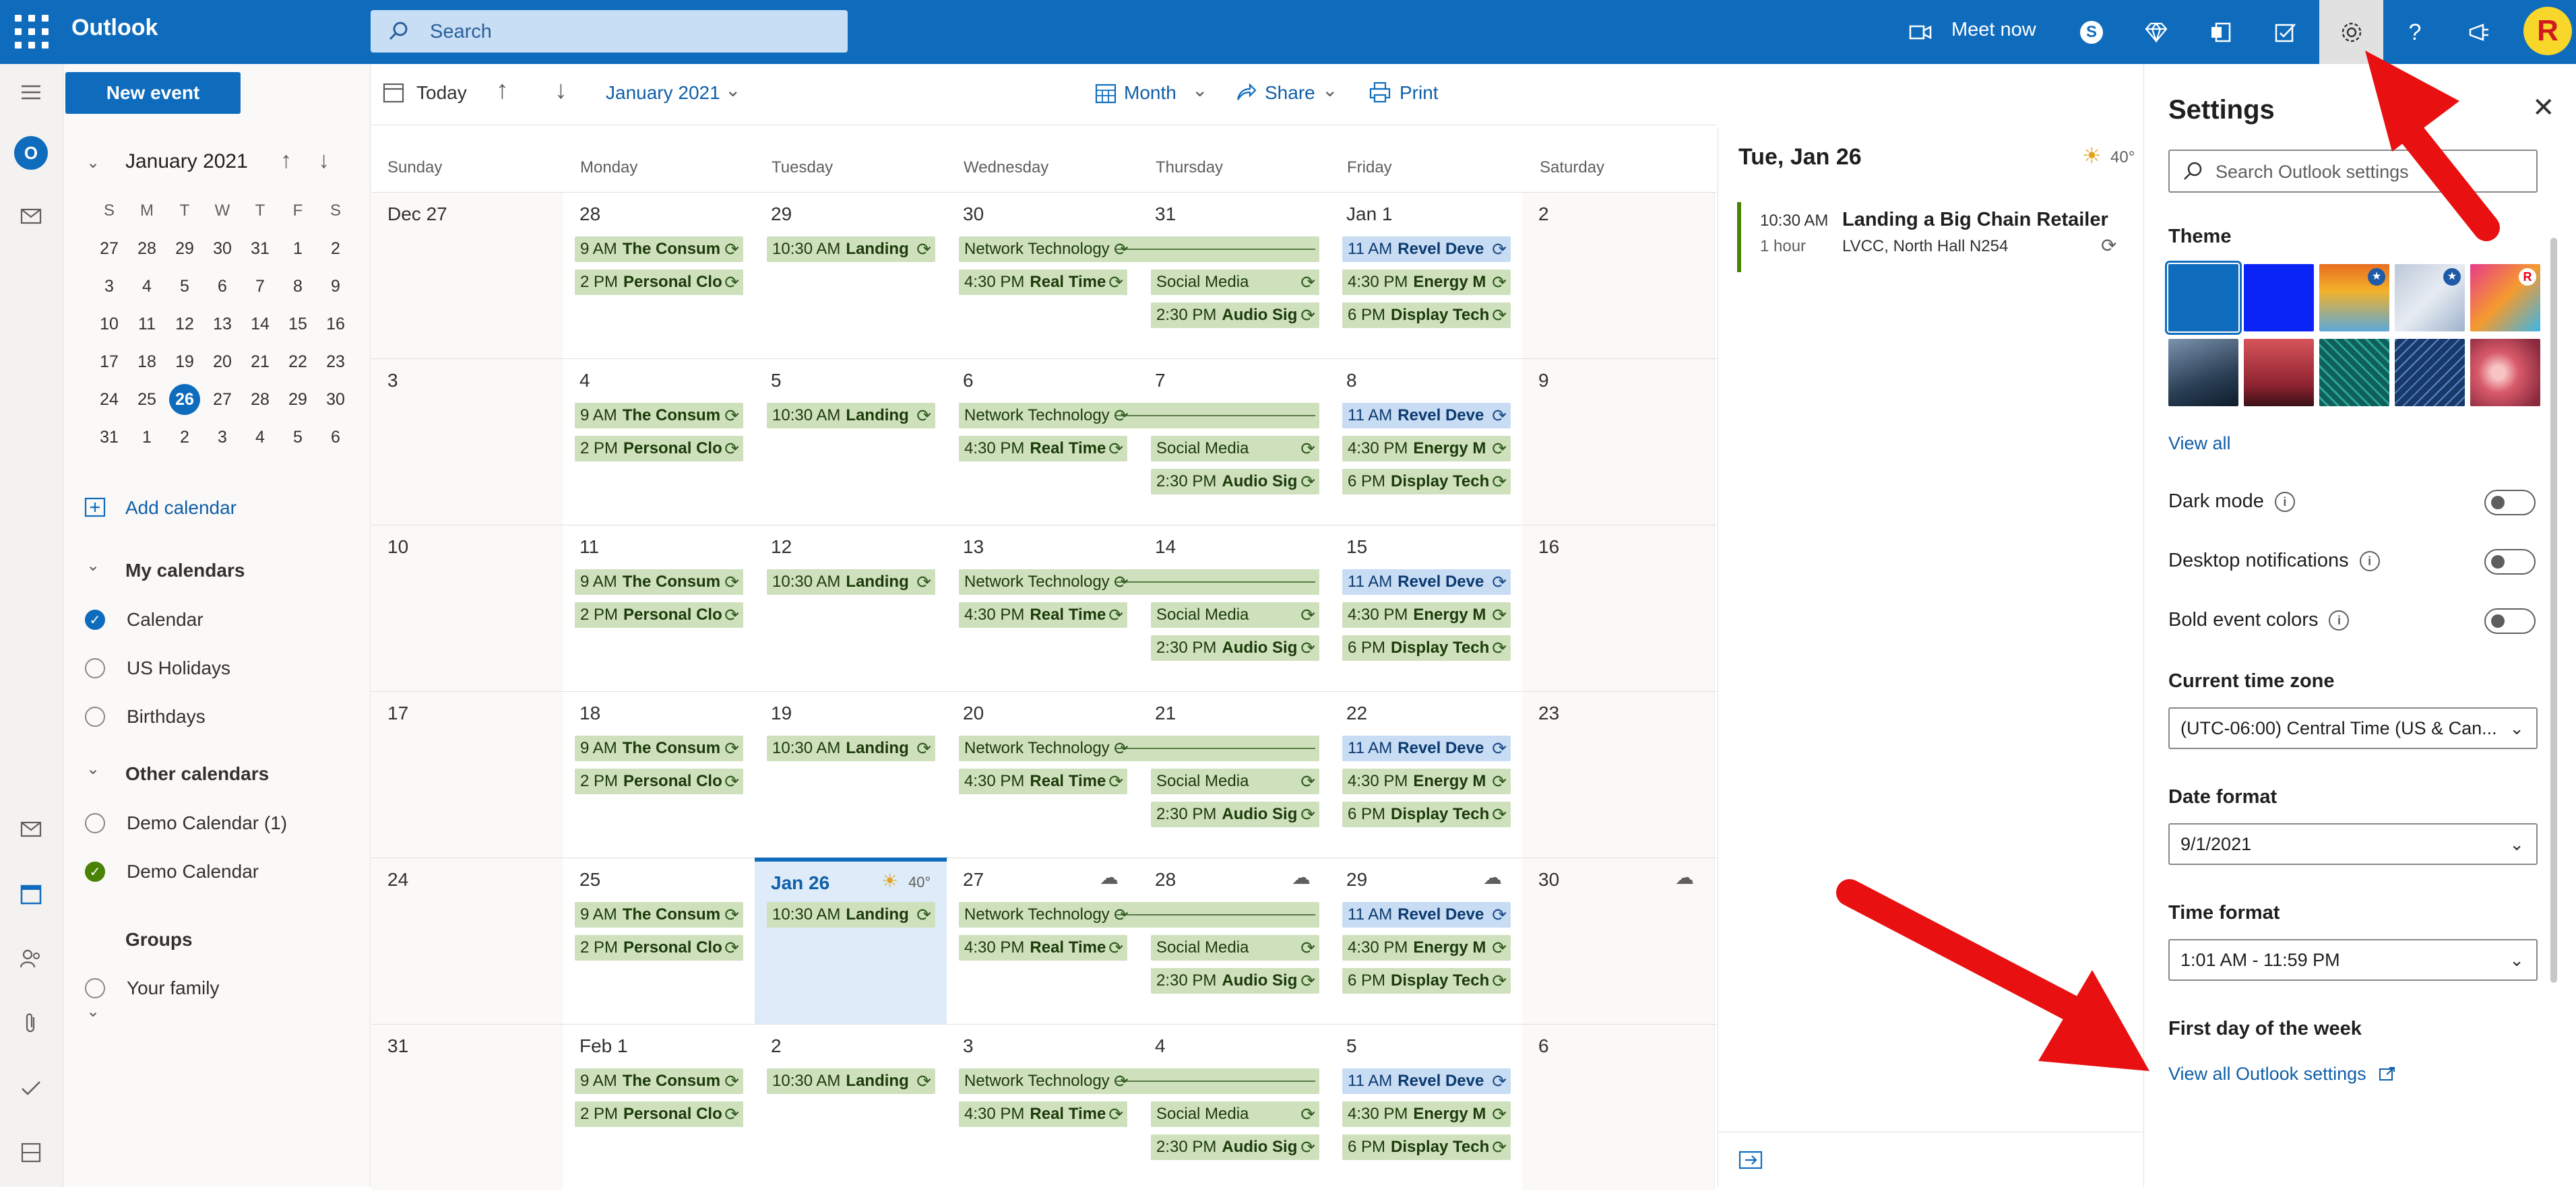 The image size is (2576, 1191). Describe the element at coordinates (2091, 32) in the screenshot. I see `skype-icon: S` at that location.